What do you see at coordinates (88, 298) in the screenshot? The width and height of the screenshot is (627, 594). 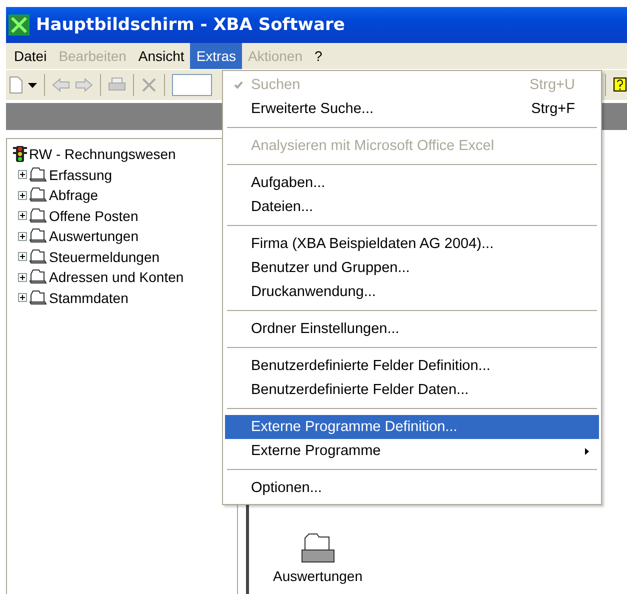 I see `tree-item: Stammdaten` at bounding box center [88, 298].